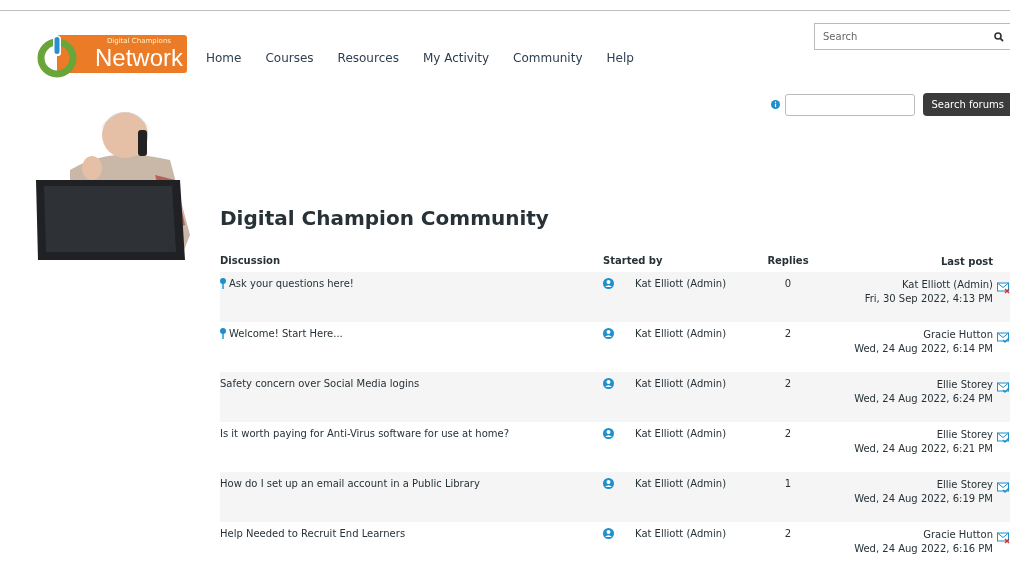 The width and height of the screenshot is (1010, 576). I want to click on nav-link: Home, so click(224, 58).